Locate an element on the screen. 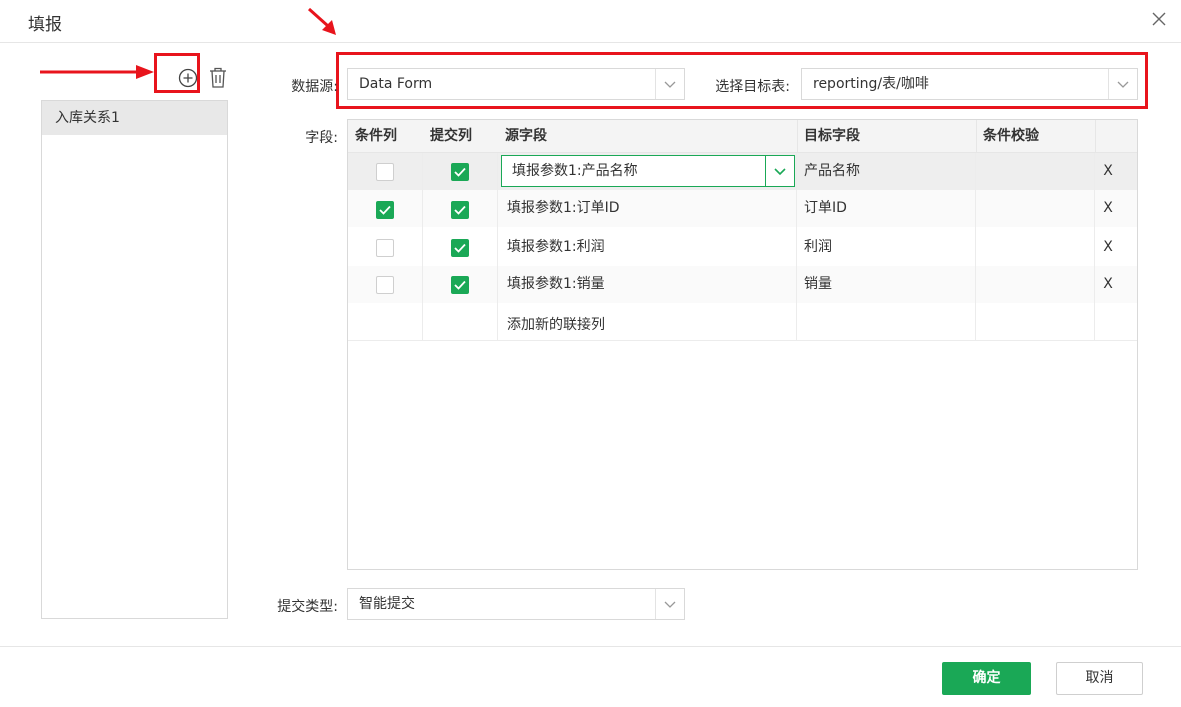  header-validate: 条件校验 is located at coordinates (1011, 136).